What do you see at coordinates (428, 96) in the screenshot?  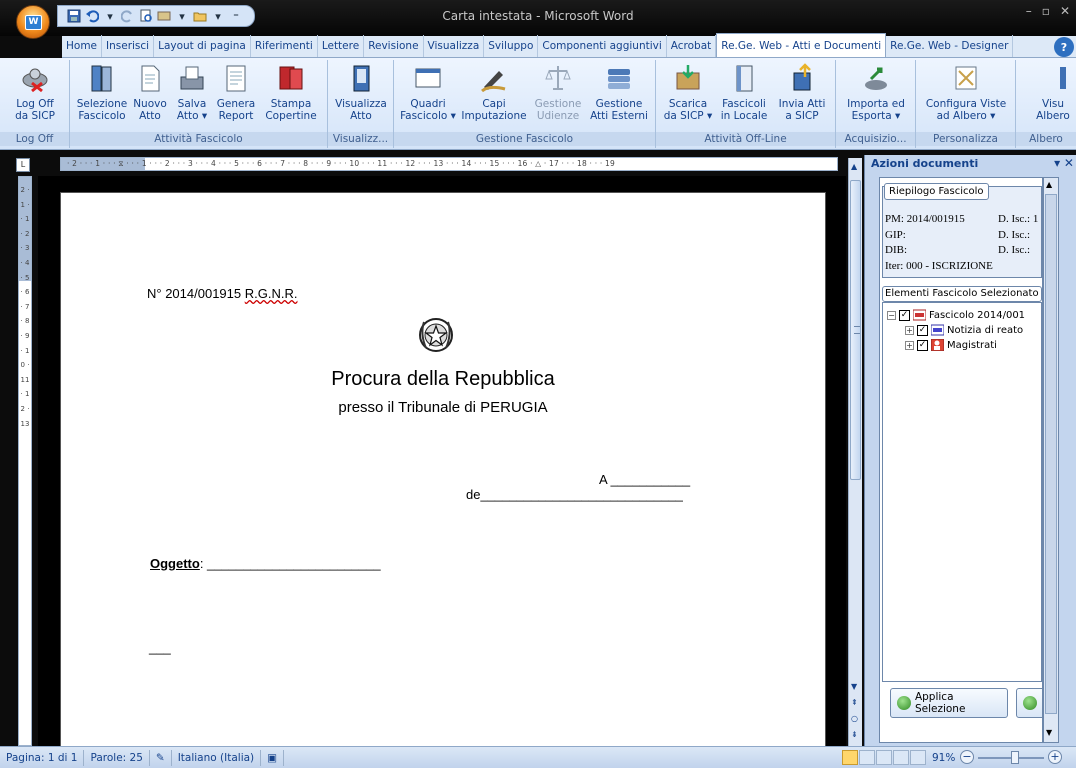 I see `quadri-fascicolo-button: Quadri Fascicolo ▾` at bounding box center [428, 96].